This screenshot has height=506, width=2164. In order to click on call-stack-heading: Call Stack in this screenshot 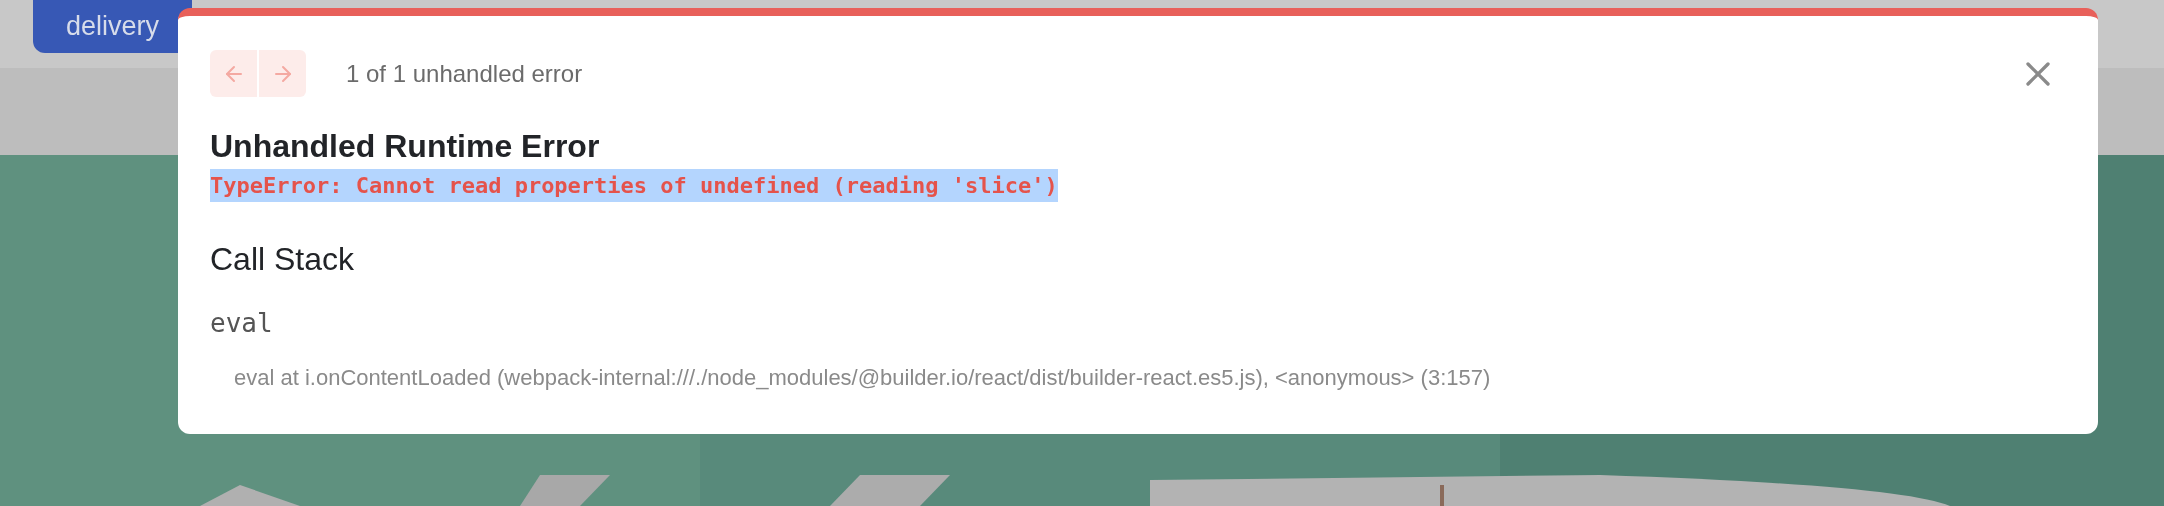, I will do `click(283, 259)`.